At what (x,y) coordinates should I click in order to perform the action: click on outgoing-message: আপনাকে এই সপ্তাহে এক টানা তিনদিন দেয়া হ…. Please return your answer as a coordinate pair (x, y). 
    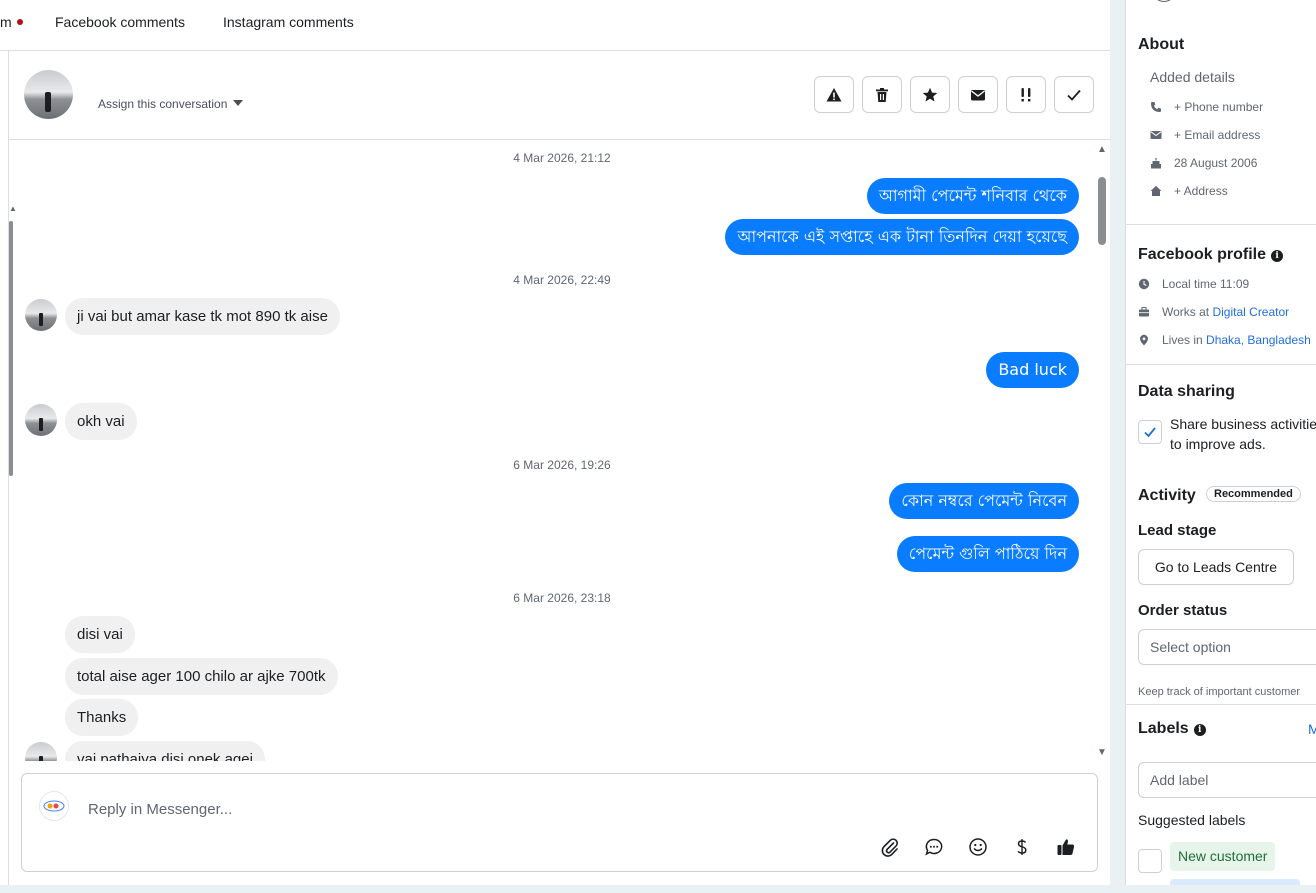
    Looking at the image, I should click on (902, 237).